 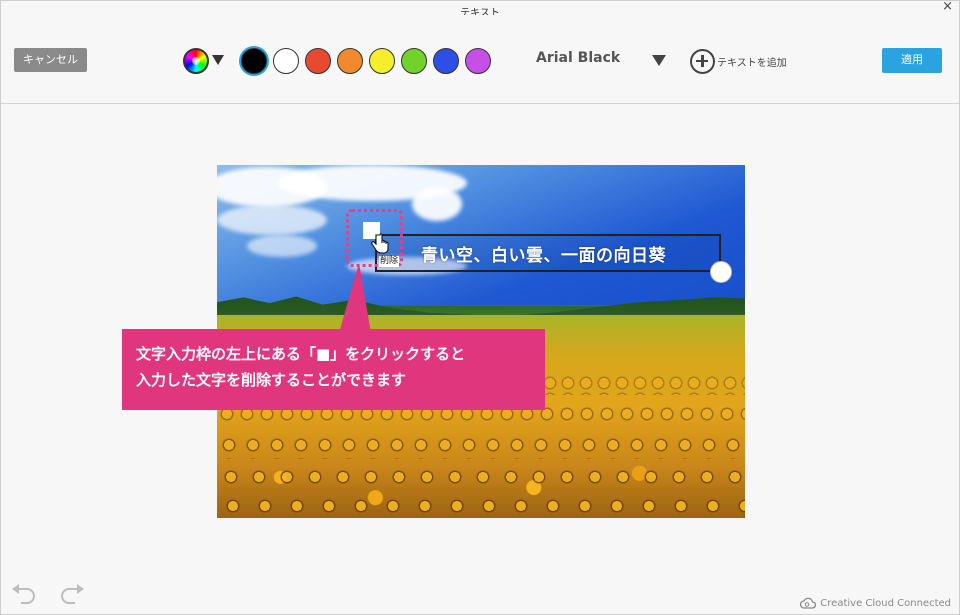 What do you see at coordinates (196, 61) in the screenshot?
I see `color-wheel-icon` at bounding box center [196, 61].